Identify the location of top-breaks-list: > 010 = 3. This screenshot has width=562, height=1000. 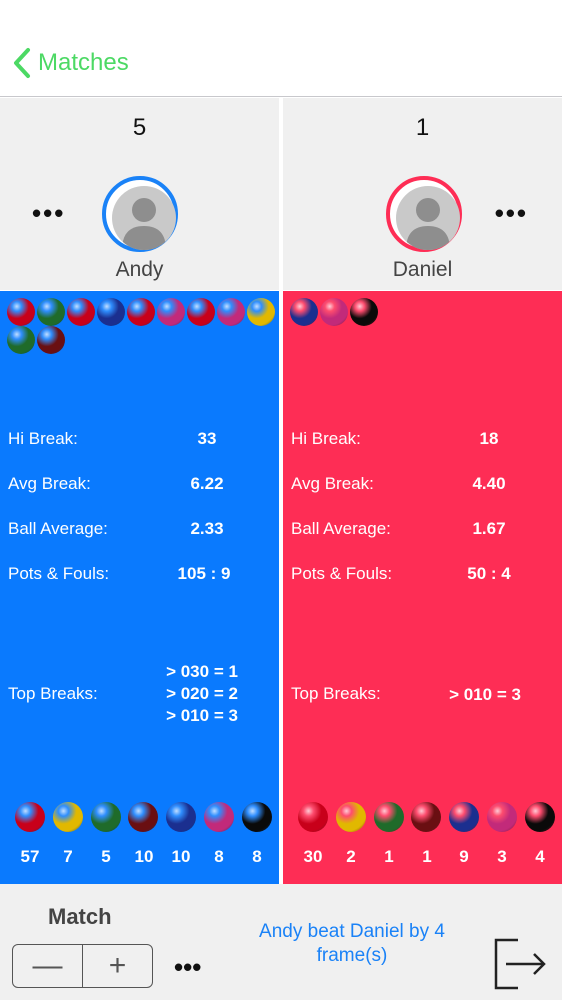
(485, 695).